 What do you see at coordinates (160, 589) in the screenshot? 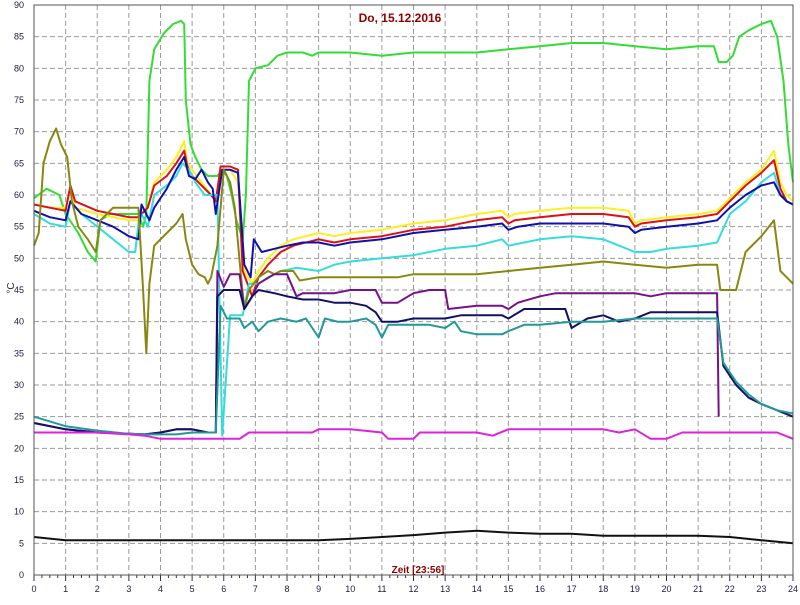
I see `x-tick-label: 4` at bounding box center [160, 589].